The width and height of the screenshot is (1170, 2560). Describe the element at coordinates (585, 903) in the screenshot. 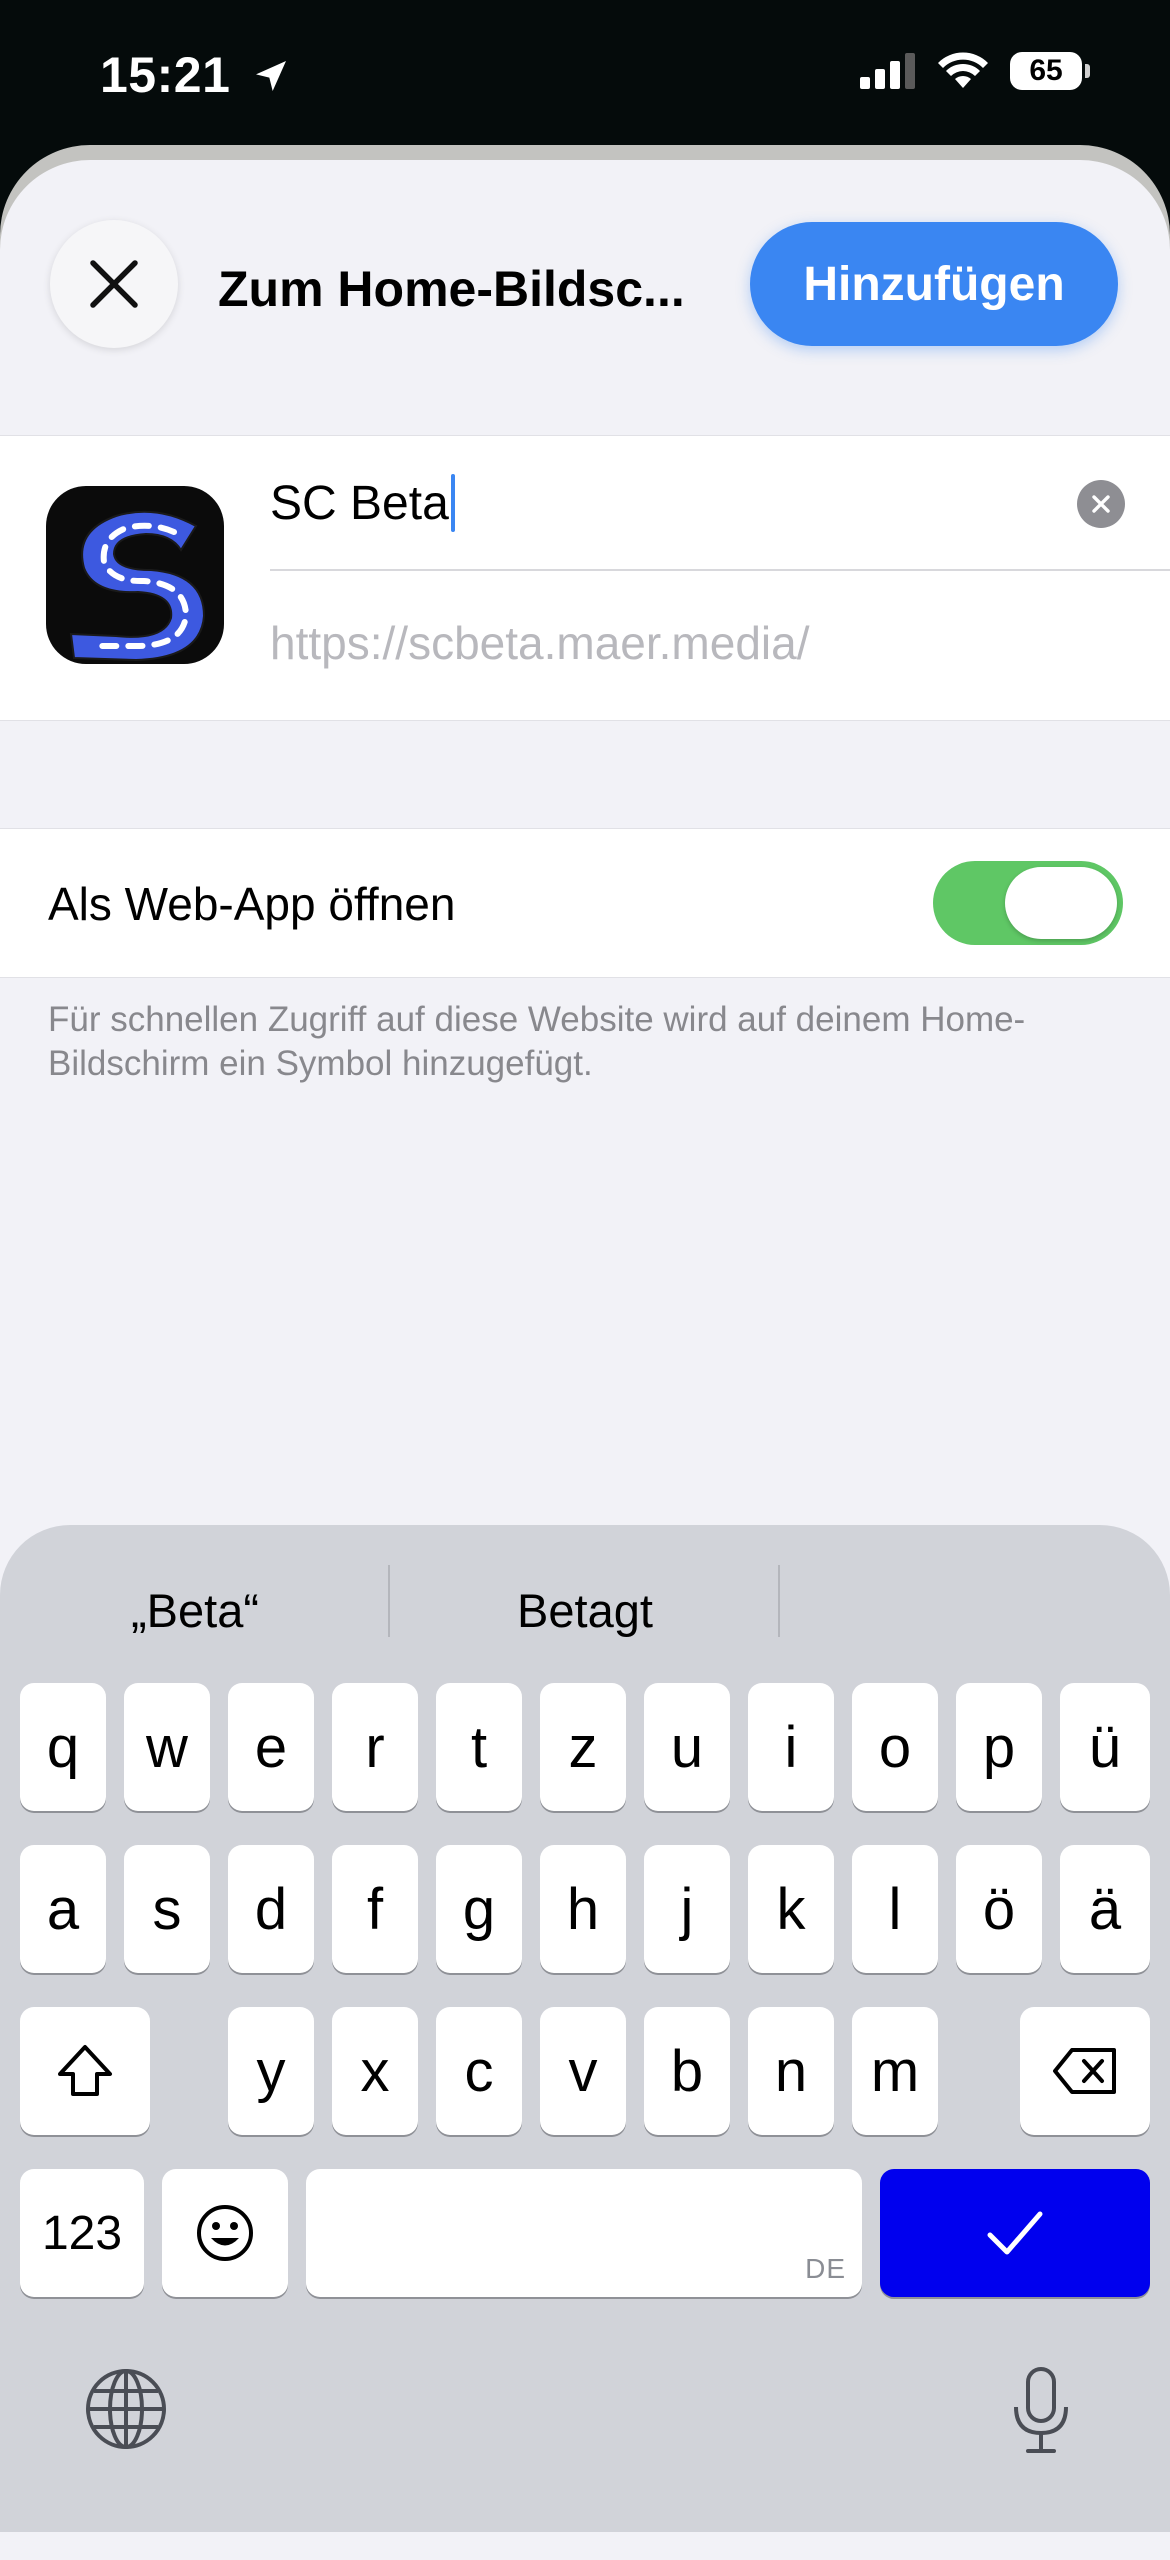

I see `web-app-row: Als Web-App öffnen` at that location.